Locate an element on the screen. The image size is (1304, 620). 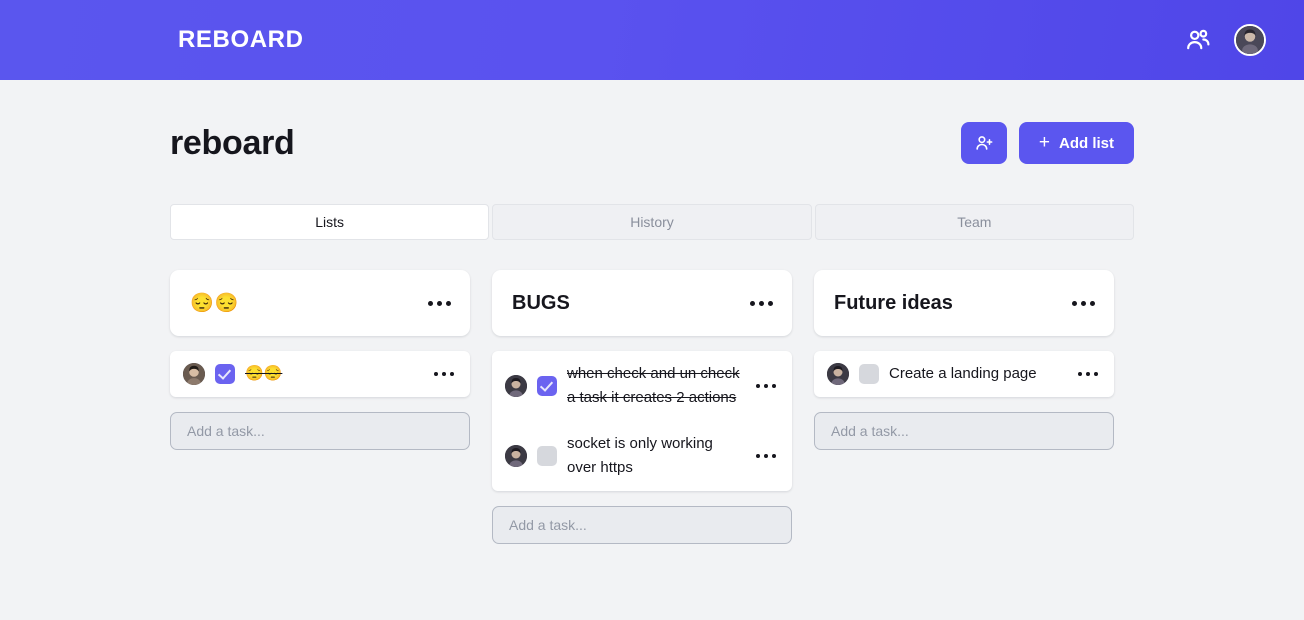
app-brand-title: REBOARD is located at coordinates (241, 39).